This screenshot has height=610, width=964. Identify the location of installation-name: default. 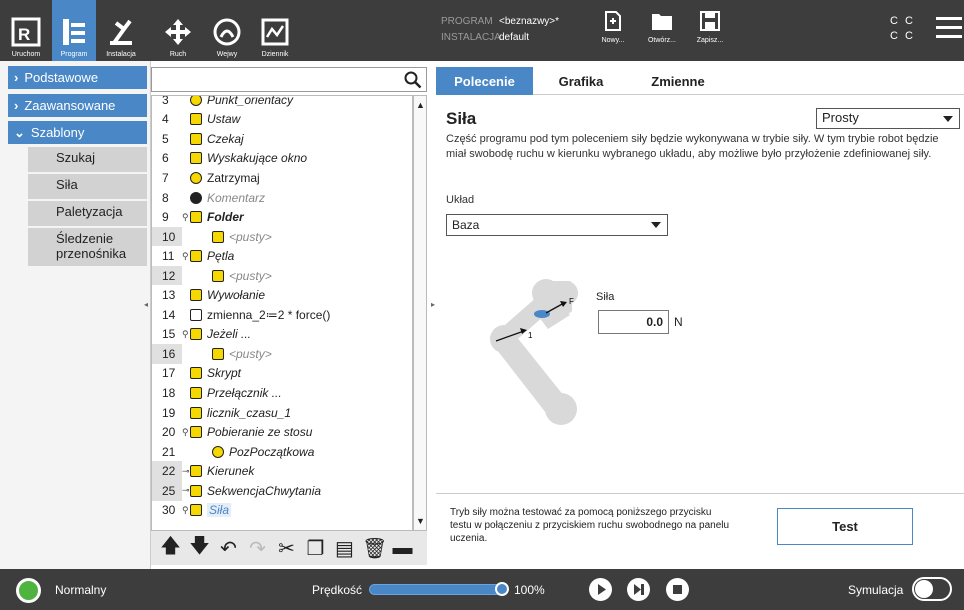
(514, 37).